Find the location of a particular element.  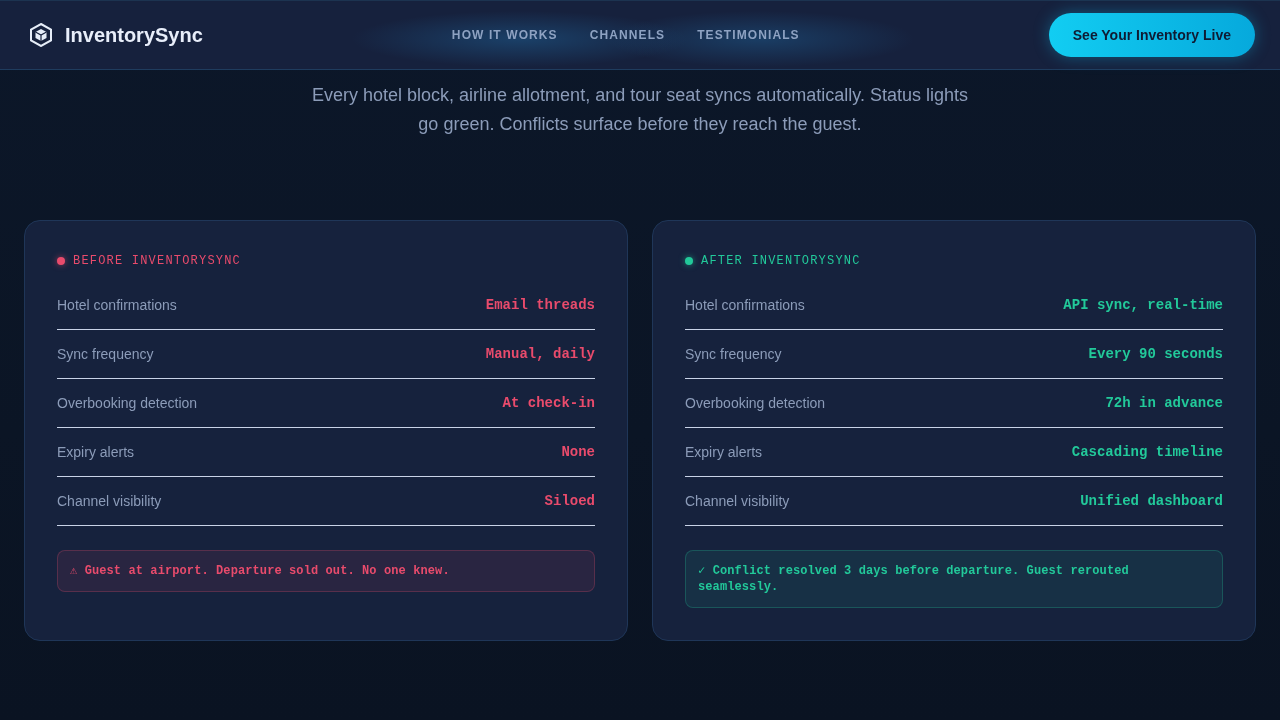

brand-name: InventorySync is located at coordinates (134, 35).